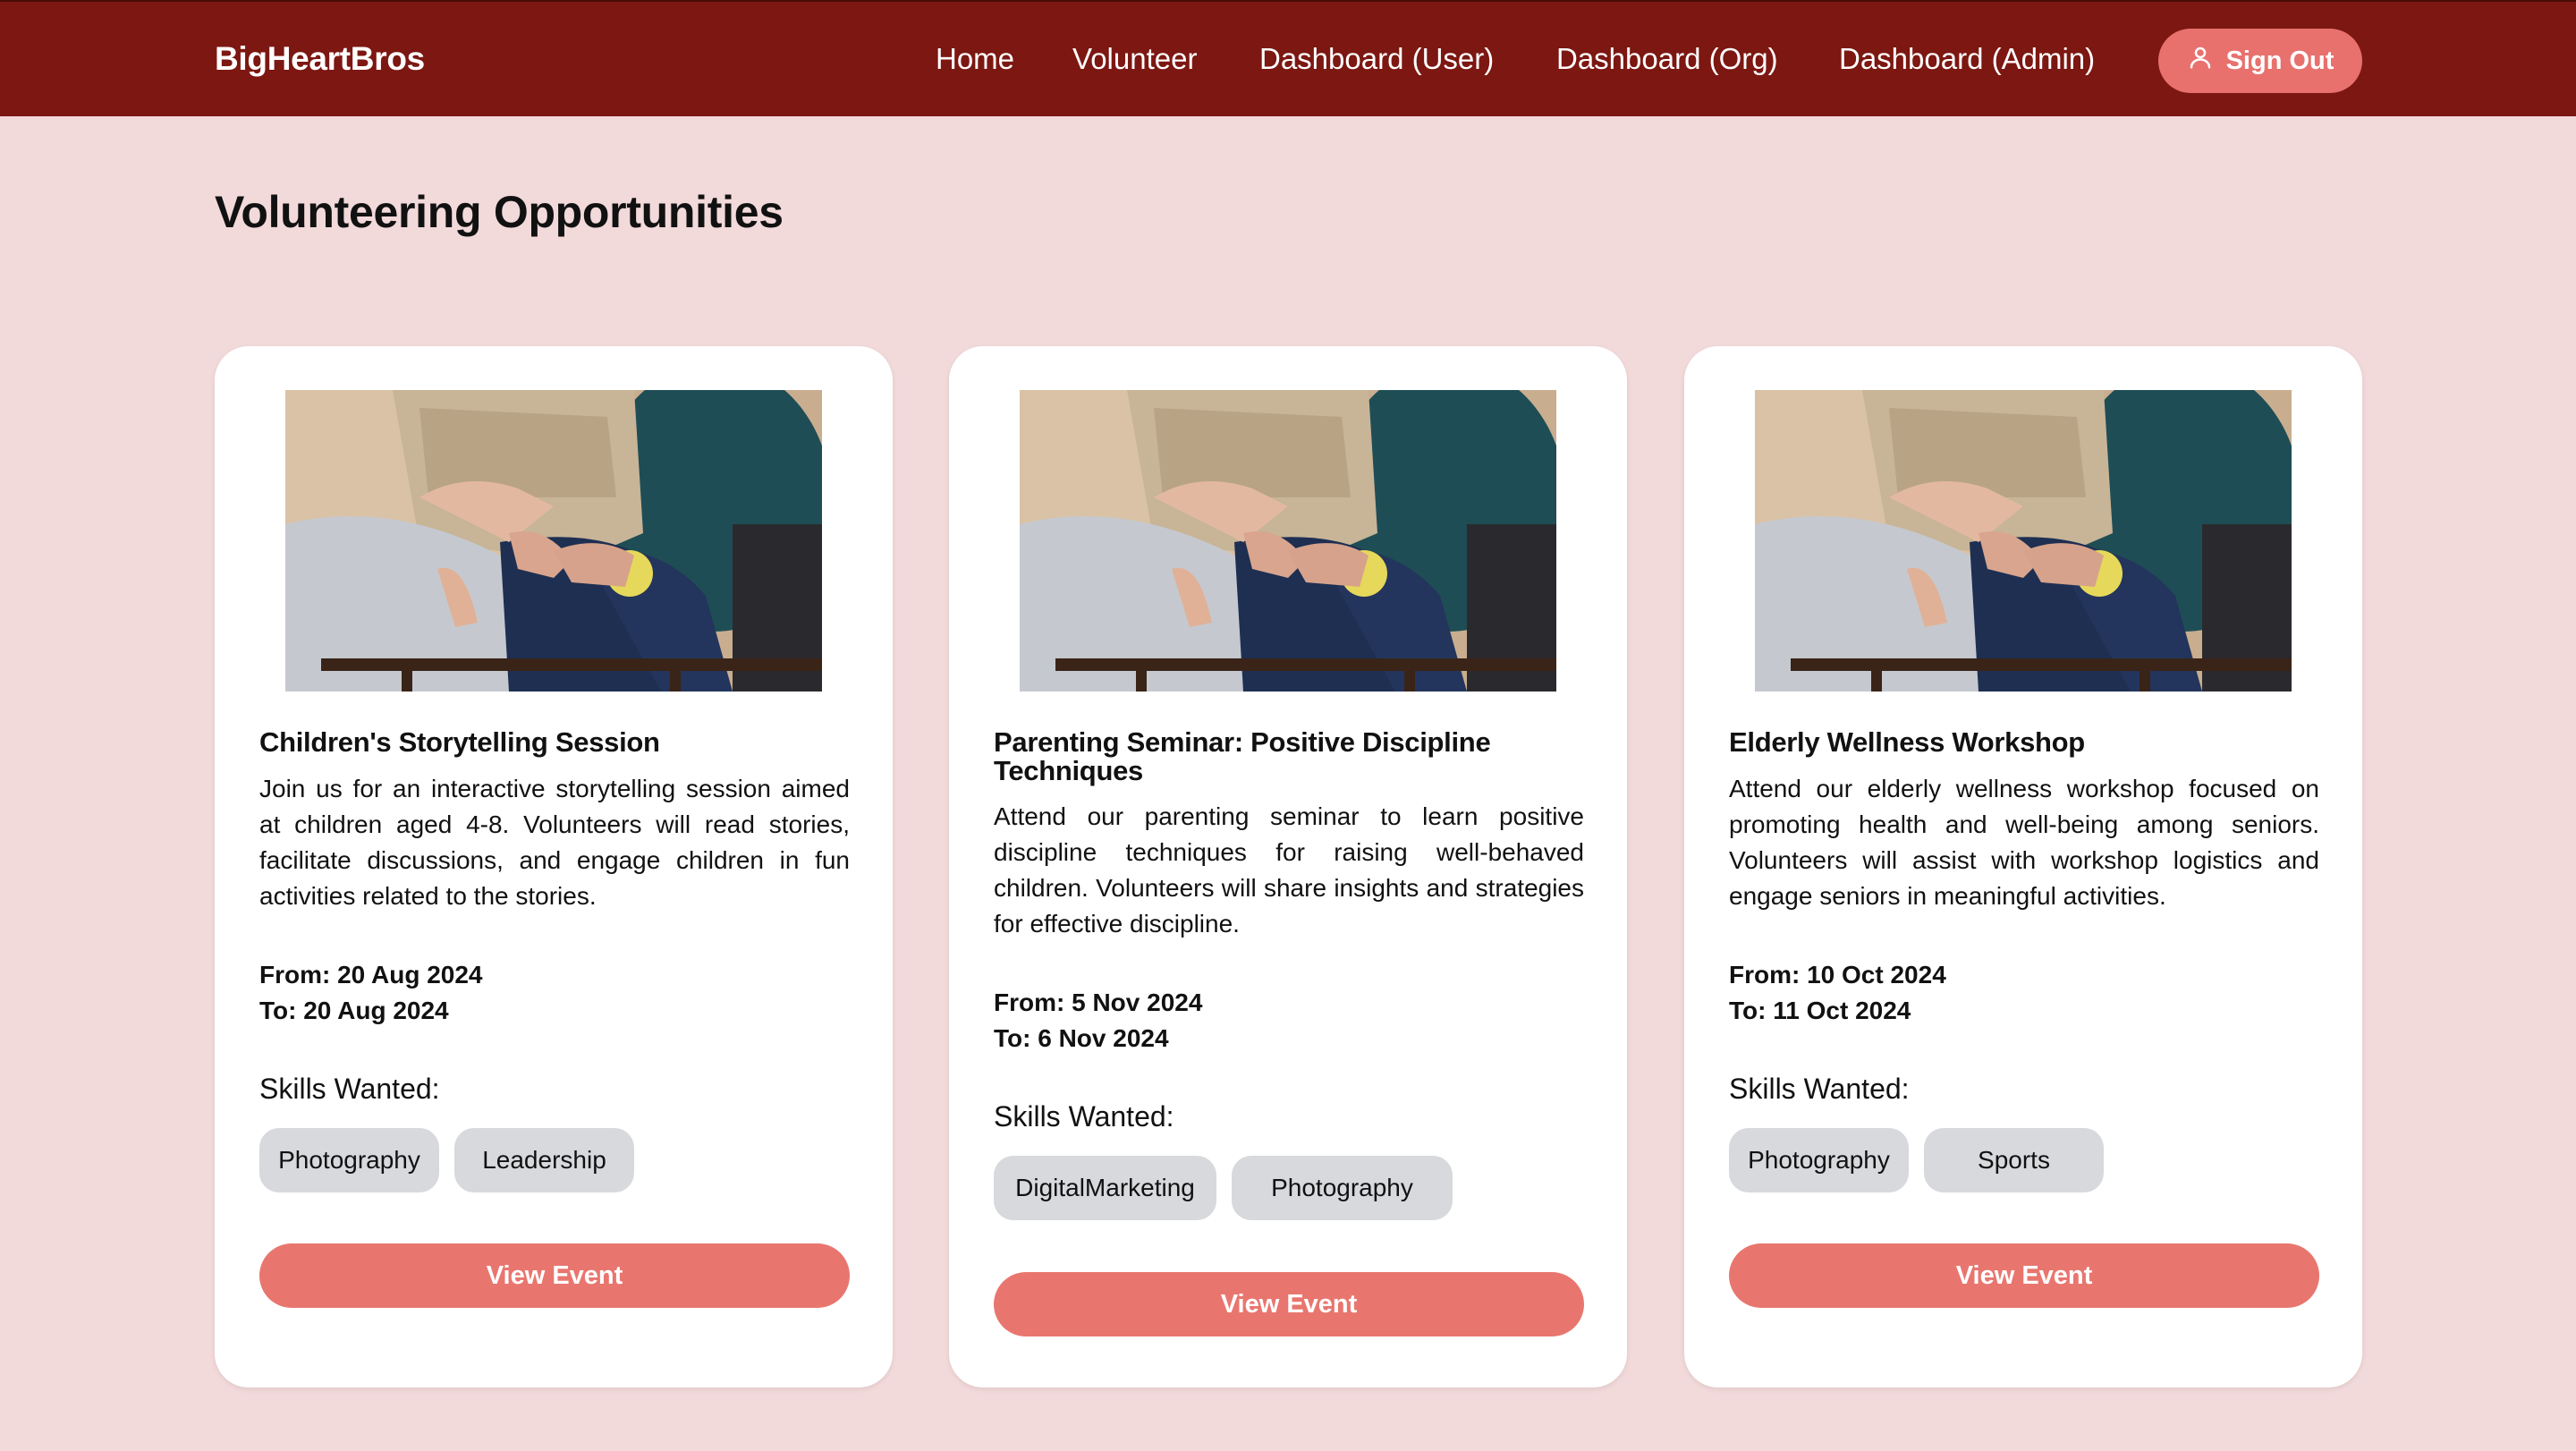 Image resolution: width=2576 pixels, height=1451 pixels. Describe the element at coordinates (371, 975) in the screenshot. I see `event-start-date: From: 20 Aug 2024` at that location.